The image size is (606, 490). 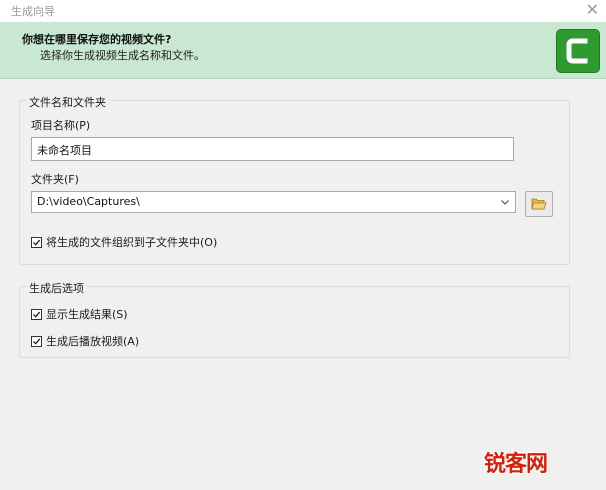 What do you see at coordinates (93, 341) in the screenshot?
I see `play-video-label: 生成后播放视频(A)` at bounding box center [93, 341].